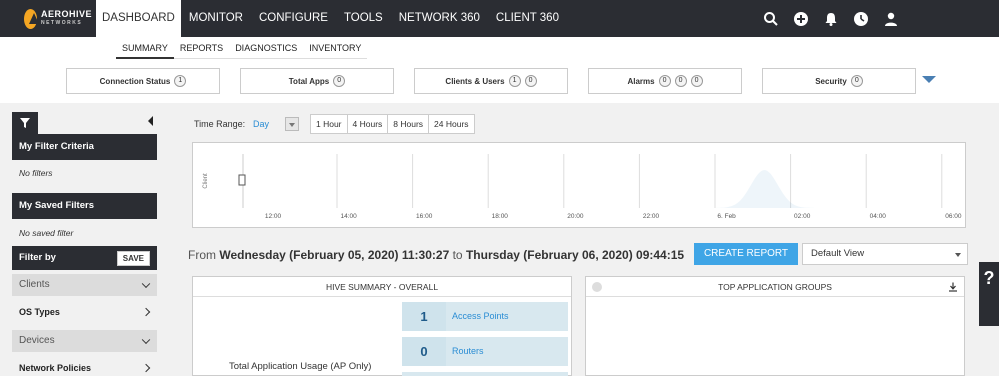 The height and width of the screenshot is (376, 999). I want to click on x-tick-label: 22:00, so click(651, 216).